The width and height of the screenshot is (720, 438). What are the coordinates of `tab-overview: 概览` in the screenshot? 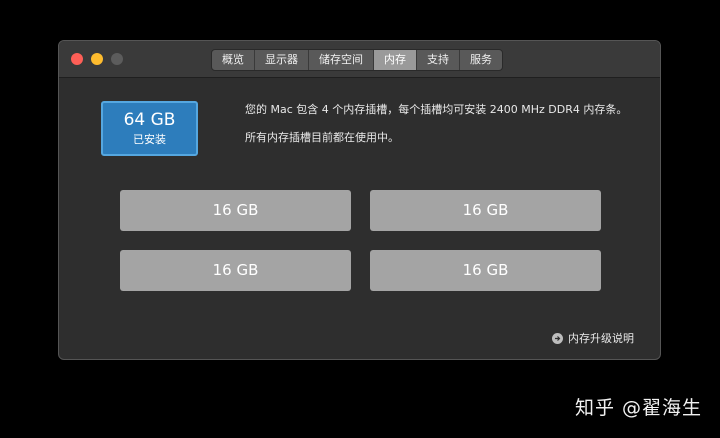 It's located at (233, 60).